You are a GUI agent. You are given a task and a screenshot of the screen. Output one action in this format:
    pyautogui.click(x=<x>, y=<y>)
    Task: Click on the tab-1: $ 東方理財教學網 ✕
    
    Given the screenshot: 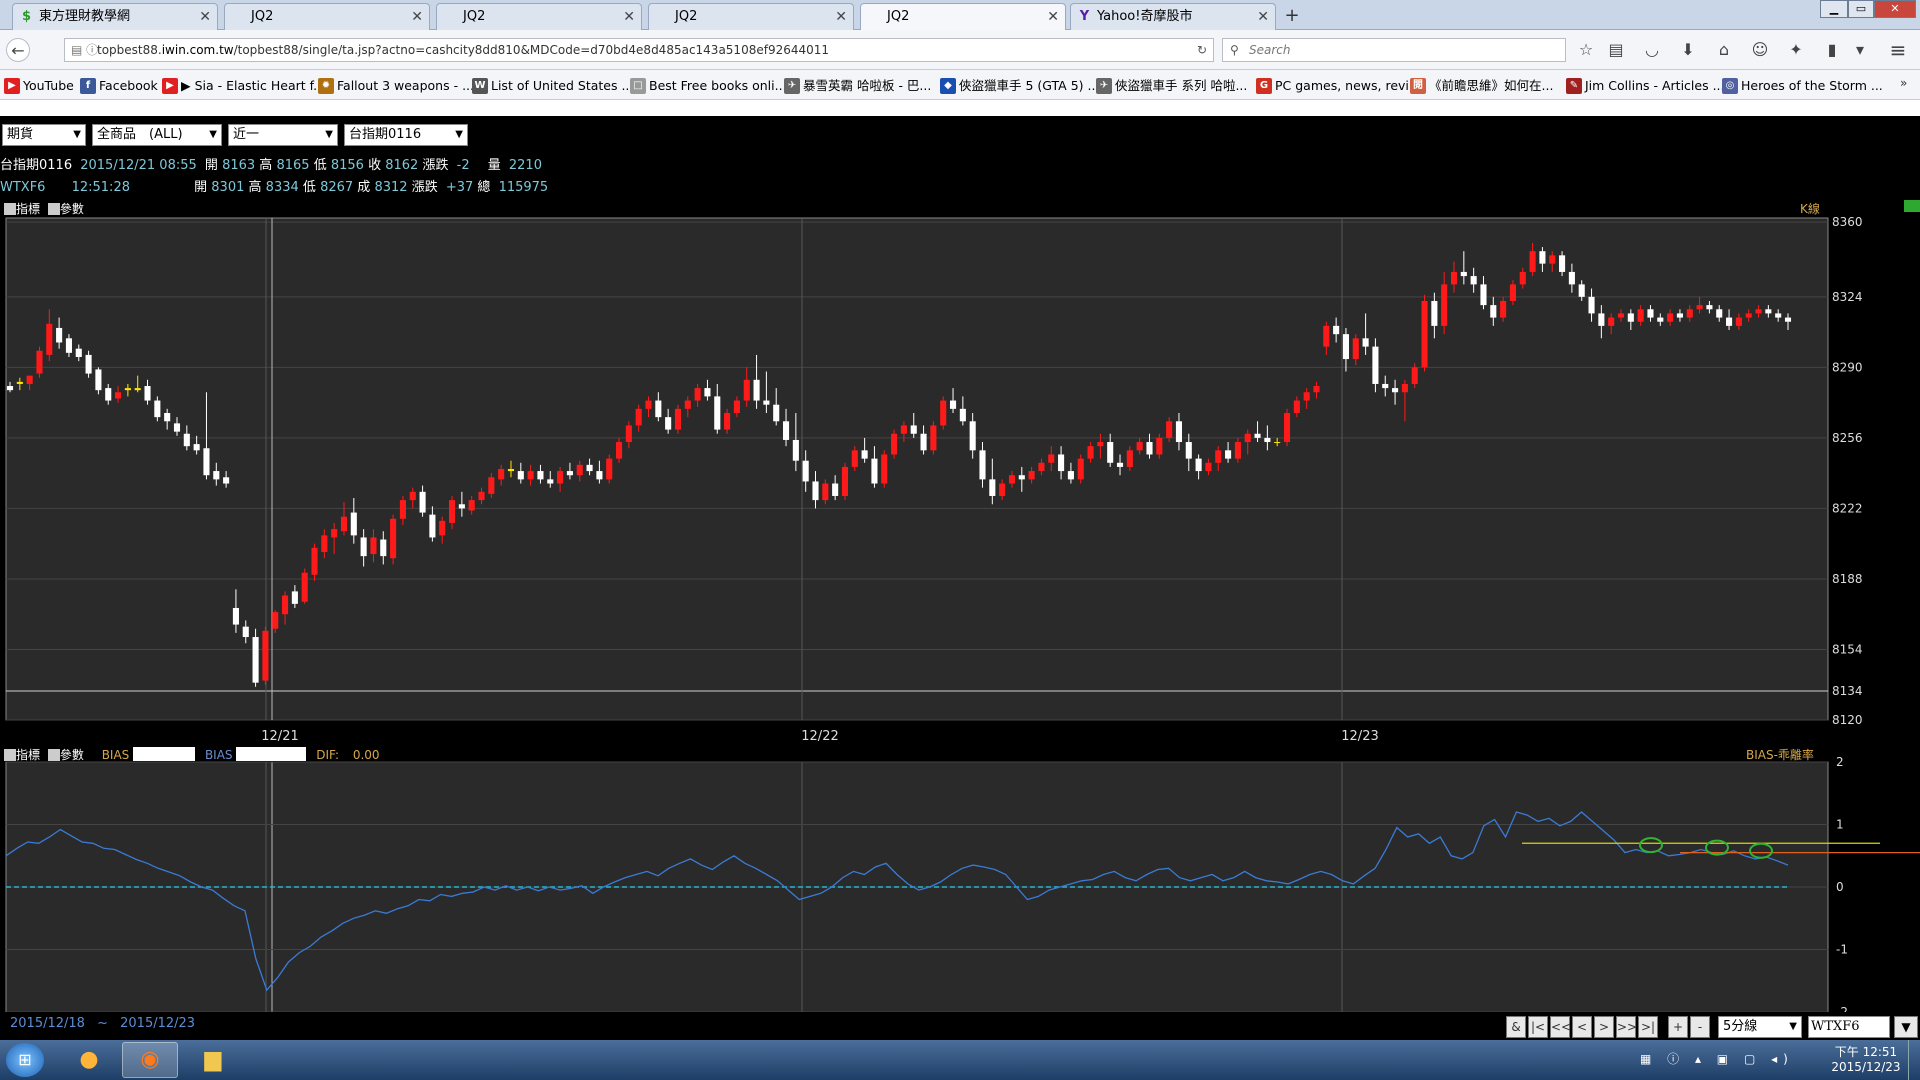 What is the action you would take?
    pyautogui.click(x=115, y=16)
    